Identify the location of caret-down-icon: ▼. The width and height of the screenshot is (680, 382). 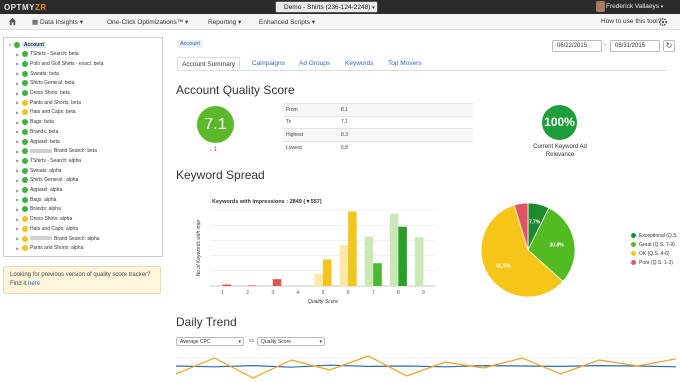
(10, 44).